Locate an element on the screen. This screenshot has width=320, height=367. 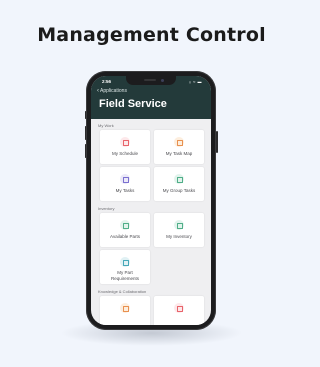
page-headline: Management Control is located at coordinates (151, 35).